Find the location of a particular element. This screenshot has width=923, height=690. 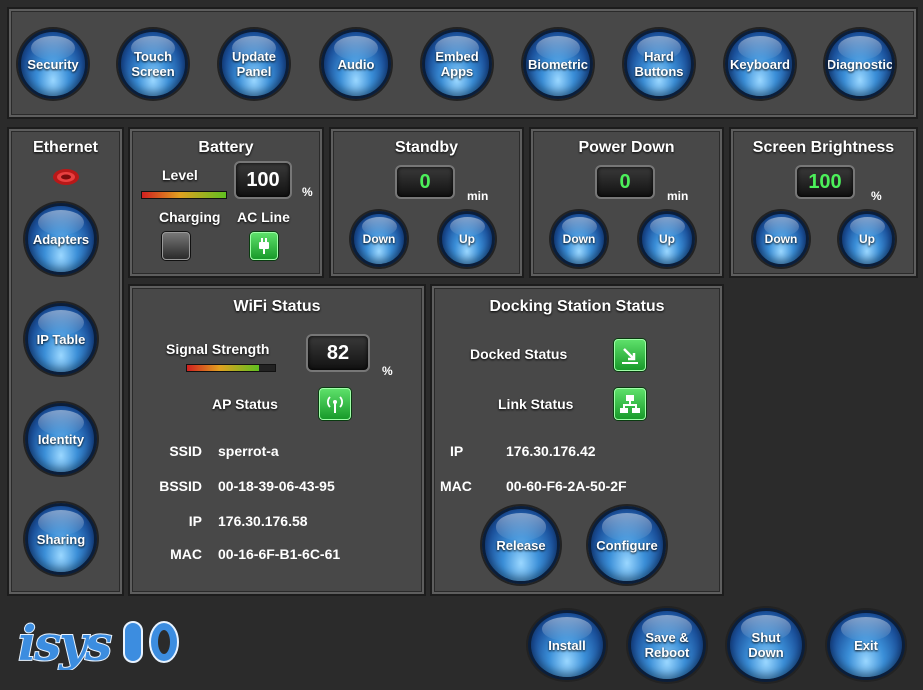

signal-strength-fill is located at coordinates (223, 368).